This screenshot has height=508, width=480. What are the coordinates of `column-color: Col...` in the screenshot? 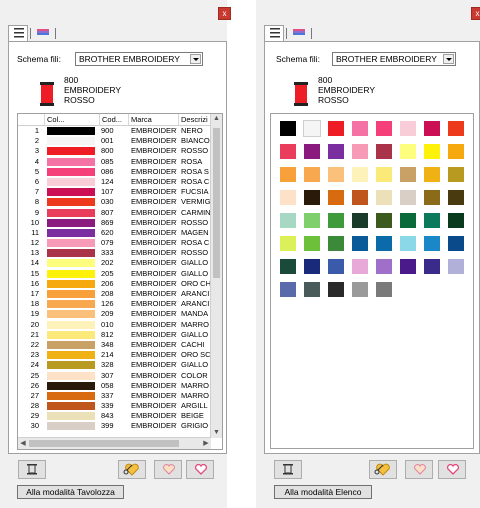 It's located at (72, 119).